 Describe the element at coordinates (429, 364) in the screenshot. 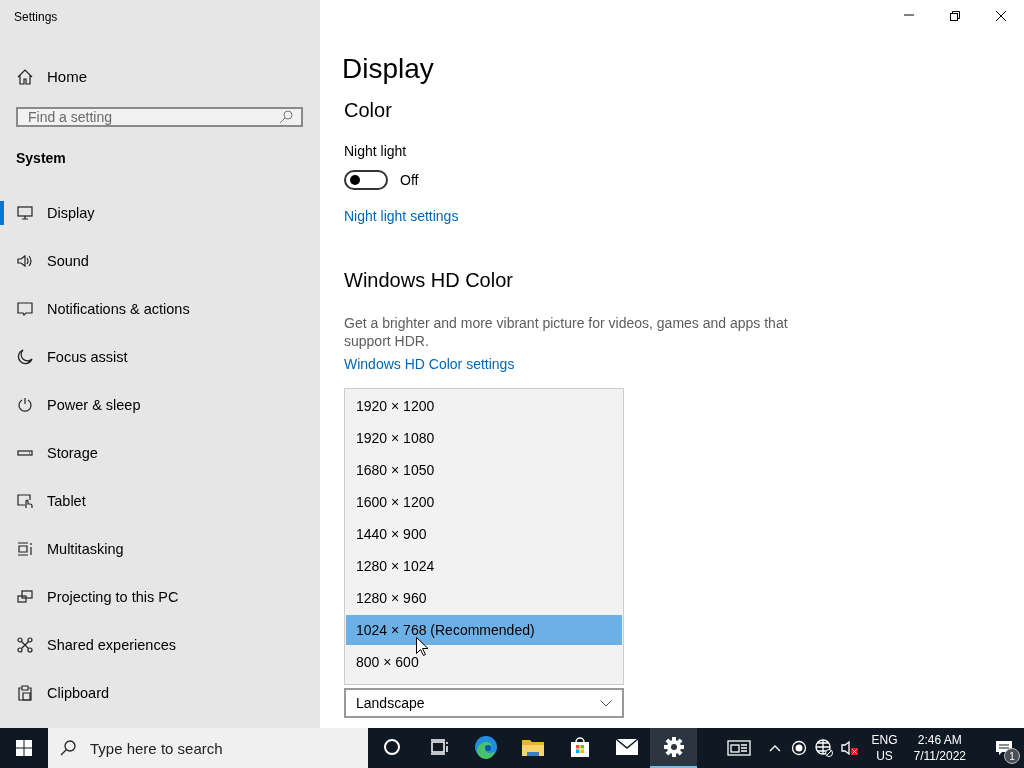

I see `settings-link: Windows HD Color settings` at that location.